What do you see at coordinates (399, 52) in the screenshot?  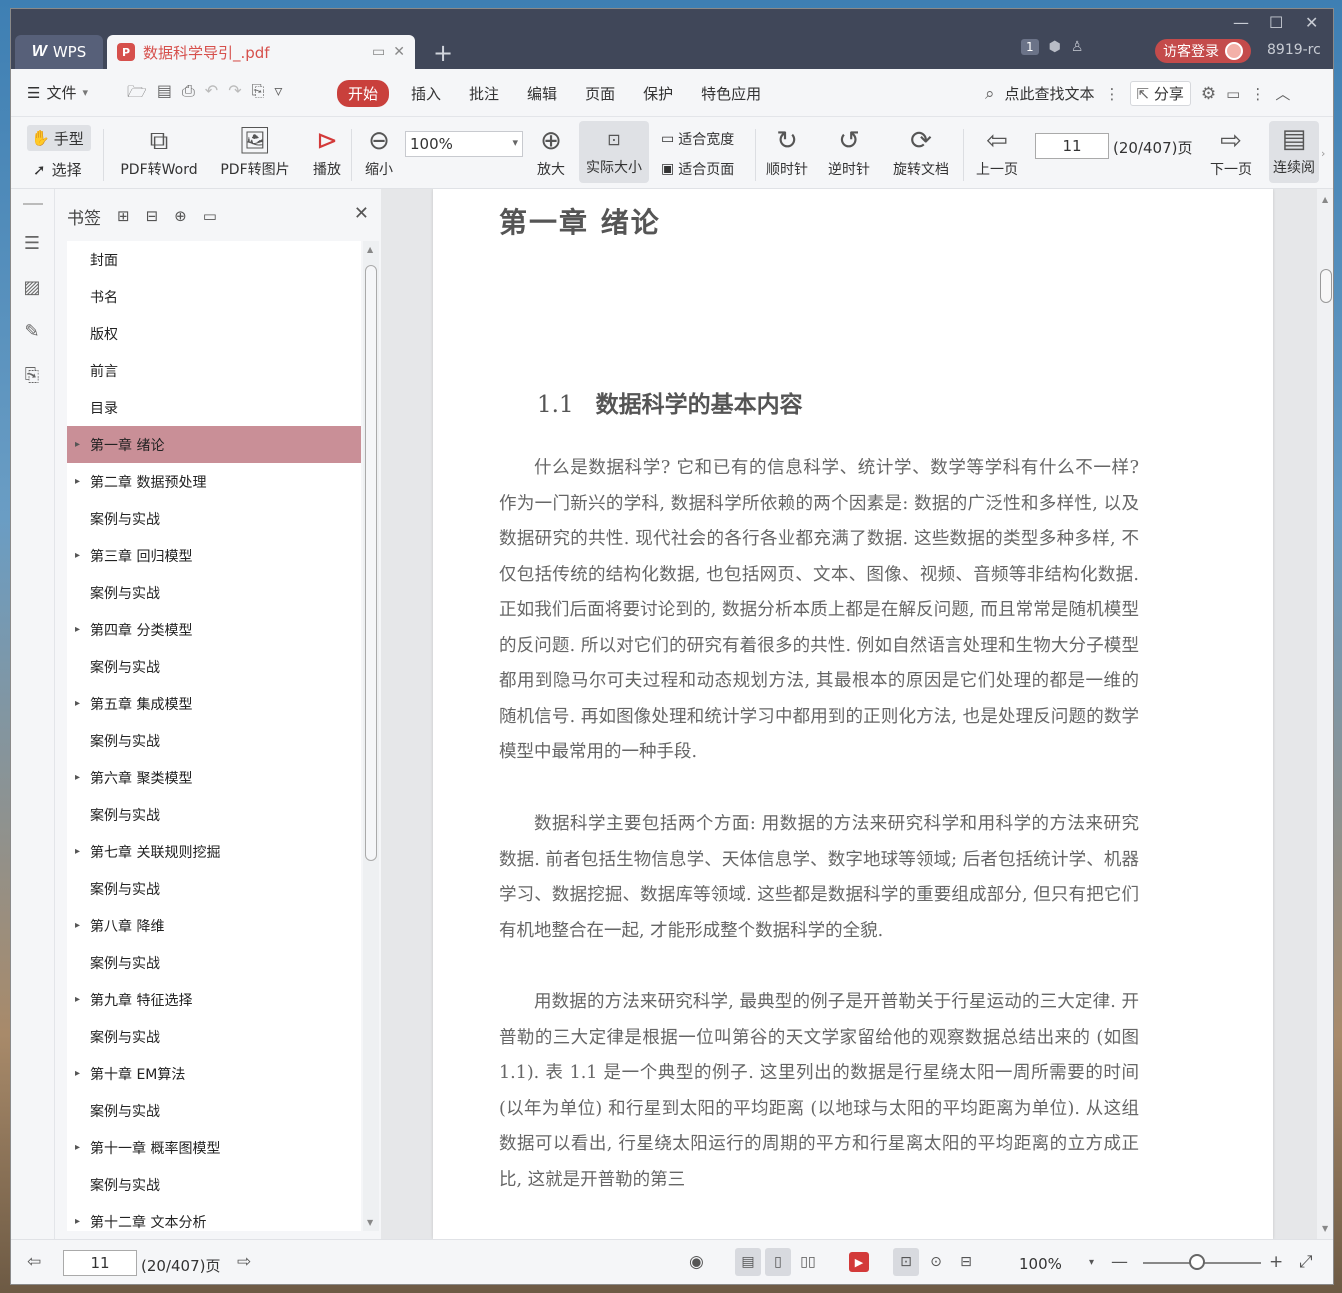 I see `close-tab-icon: ✕` at bounding box center [399, 52].